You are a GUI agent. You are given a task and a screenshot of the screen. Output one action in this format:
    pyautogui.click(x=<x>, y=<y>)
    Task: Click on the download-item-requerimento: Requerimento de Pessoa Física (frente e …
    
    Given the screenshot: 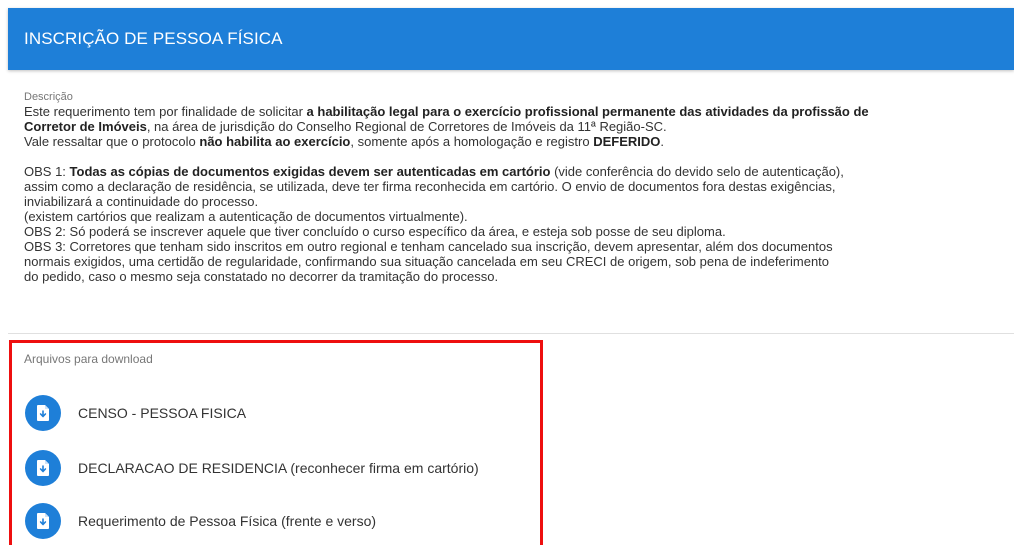 What is the action you would take?
    pyautogui.click(x=200, y=521)
    